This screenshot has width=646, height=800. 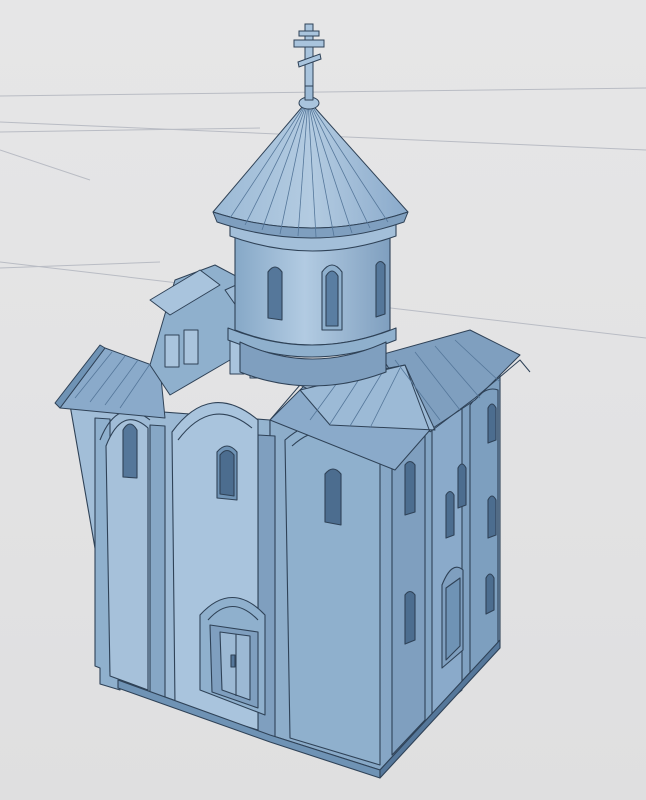 What do you see at coordinates (309, 55) in the screenshot?
I see `orthodox-cross-icon` at bounding box center [309, 55].